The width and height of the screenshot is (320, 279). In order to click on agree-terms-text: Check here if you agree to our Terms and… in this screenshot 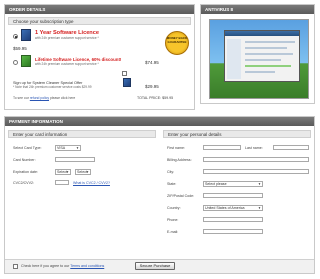, I will do `click(62, 266)`.